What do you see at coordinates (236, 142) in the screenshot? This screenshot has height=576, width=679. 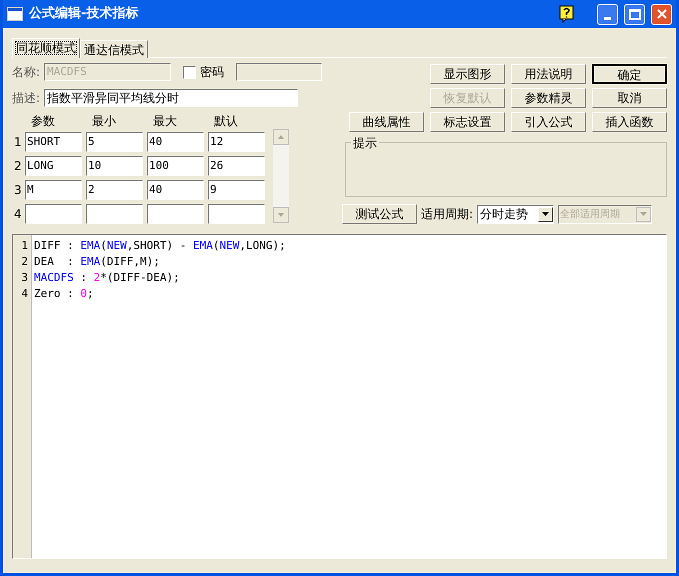 I see `param-field: 12` at bounding box center [236, 142].